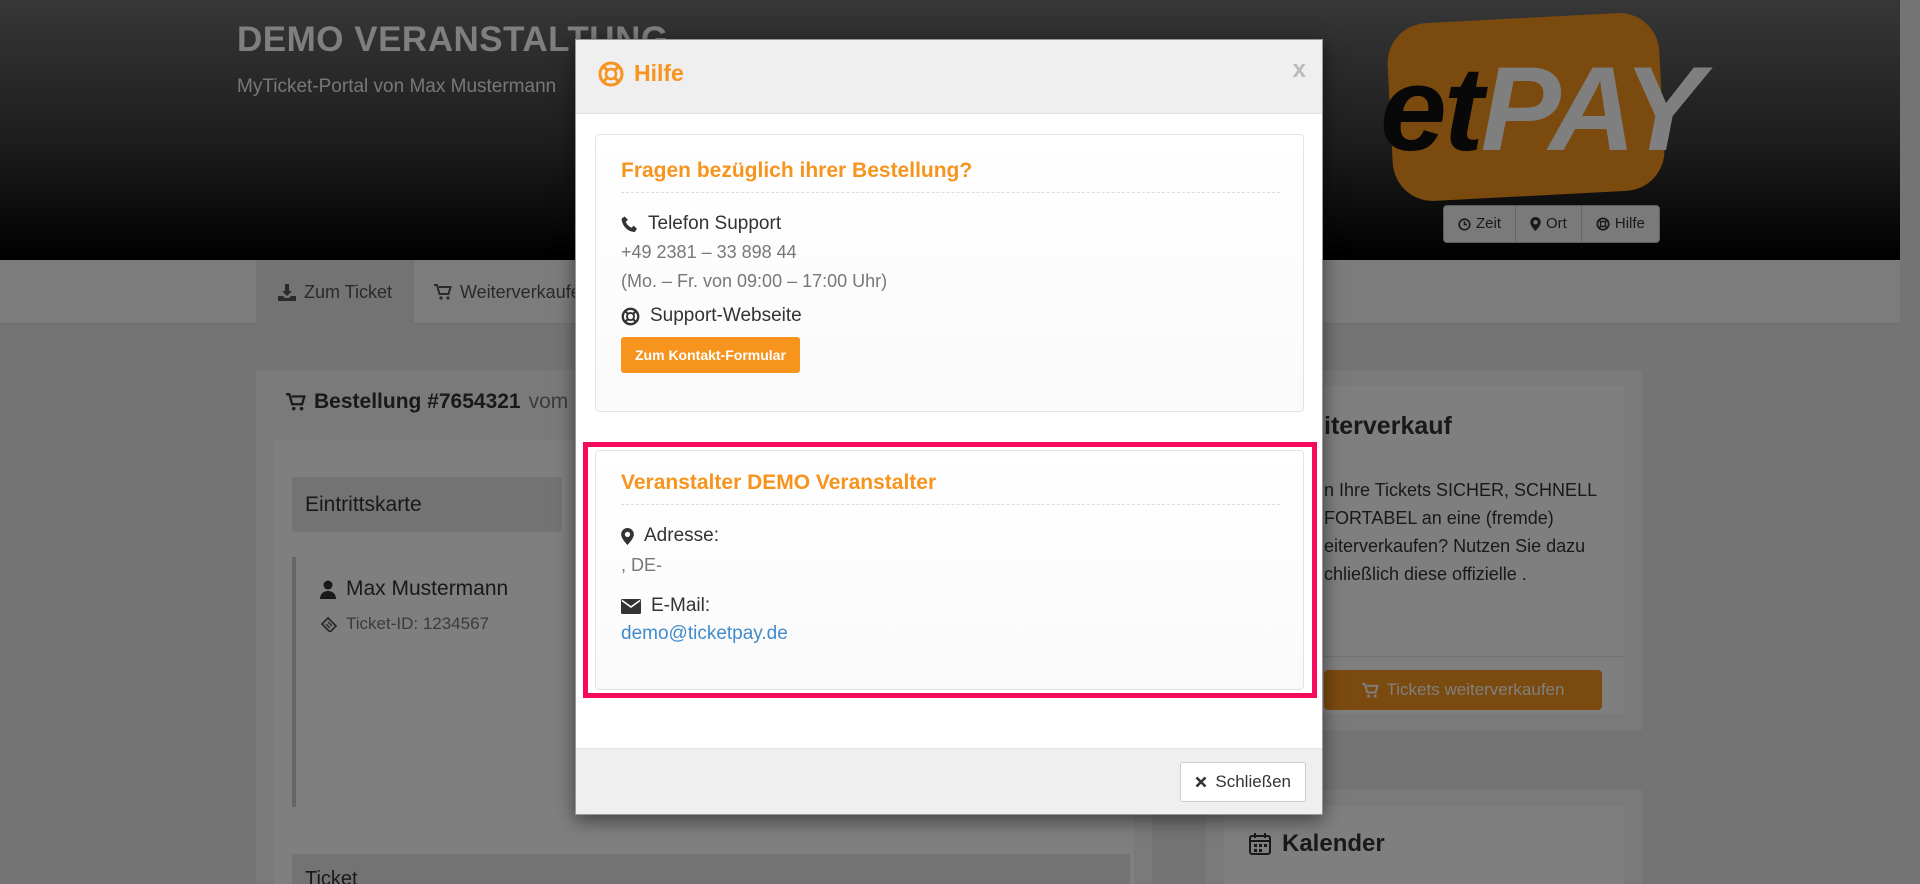 The image size is (1920, 884). Describe the element at coordinates (950, 570) in the screenshot. I see `organizer-highlight-frame` at that location.